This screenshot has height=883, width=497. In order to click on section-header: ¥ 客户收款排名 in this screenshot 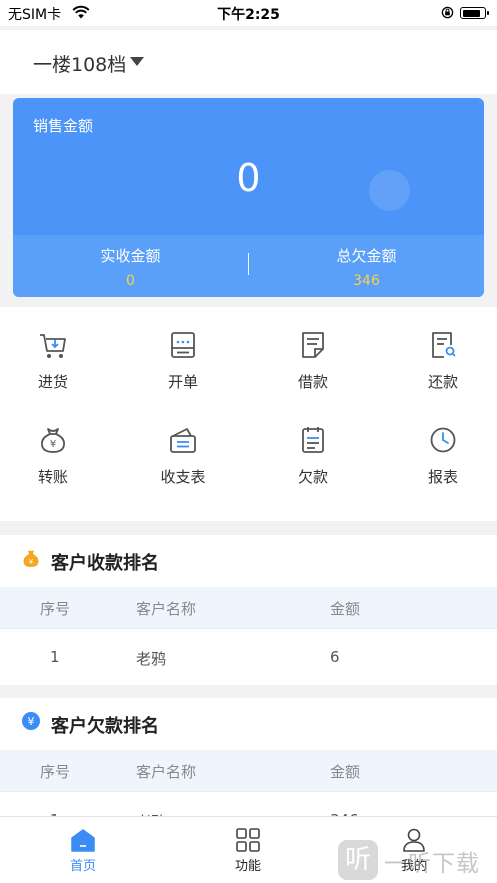, I will do `click(248, 561)`.